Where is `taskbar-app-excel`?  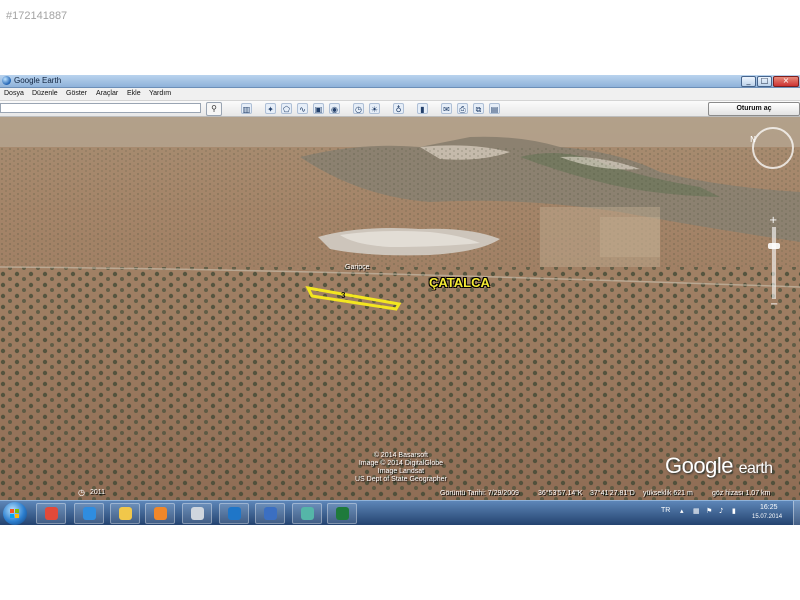 taskbar-app-excel is located at coordinates (342, 513).